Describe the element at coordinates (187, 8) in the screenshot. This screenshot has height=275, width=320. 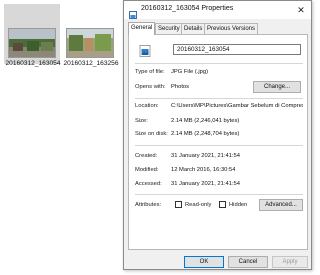
I see `dialog-title: 20160312_163054 Properties` at that location.